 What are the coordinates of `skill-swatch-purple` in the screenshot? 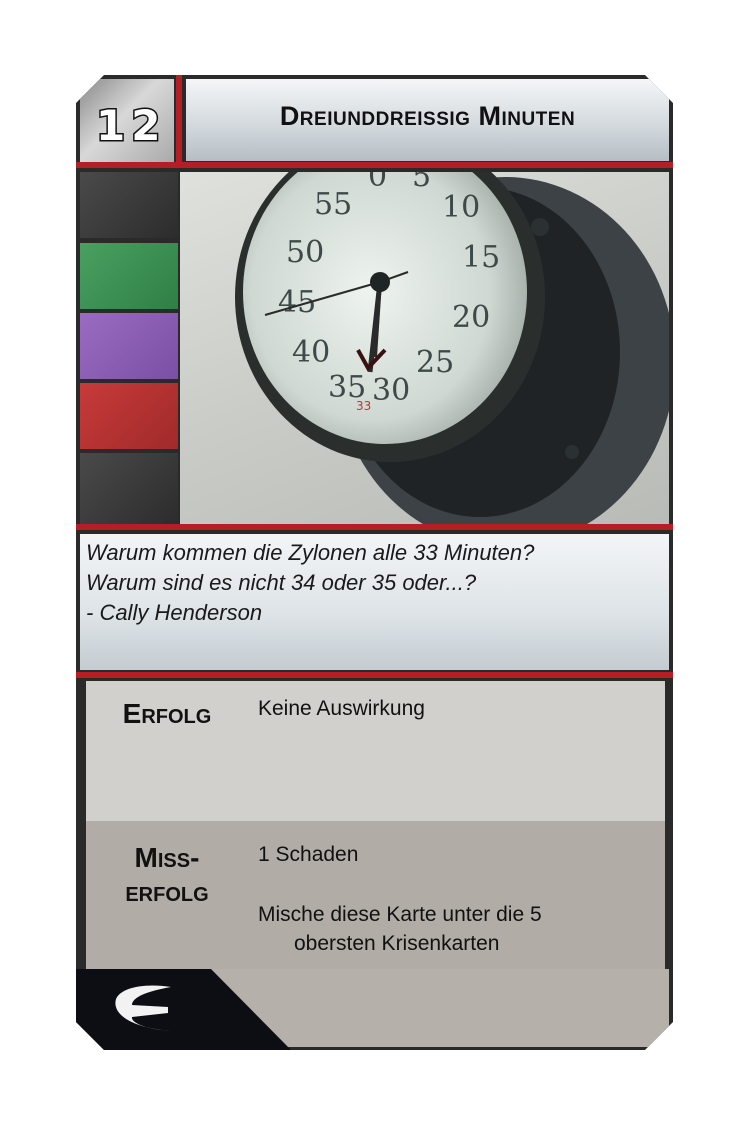 It's located at (129, 346).